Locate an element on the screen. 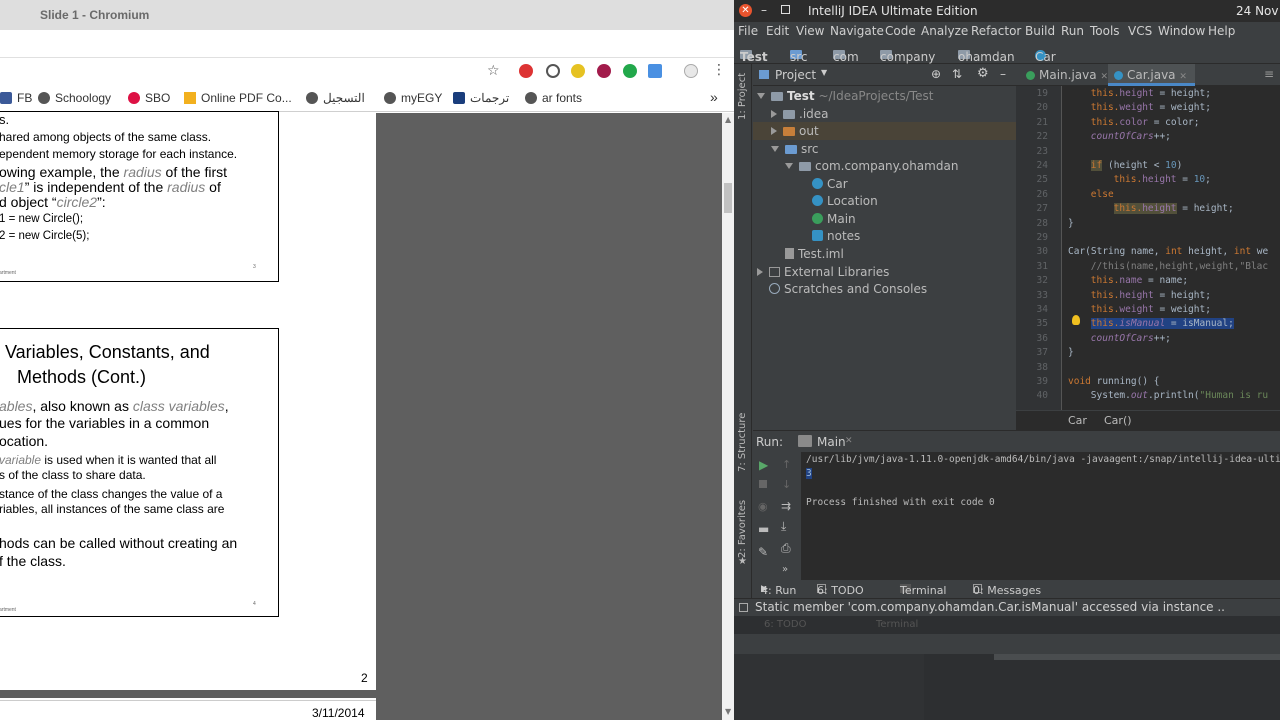 The height and width of the screenshot is (720, 1280). hide-icon: – is located at coordinates (1003, 74).